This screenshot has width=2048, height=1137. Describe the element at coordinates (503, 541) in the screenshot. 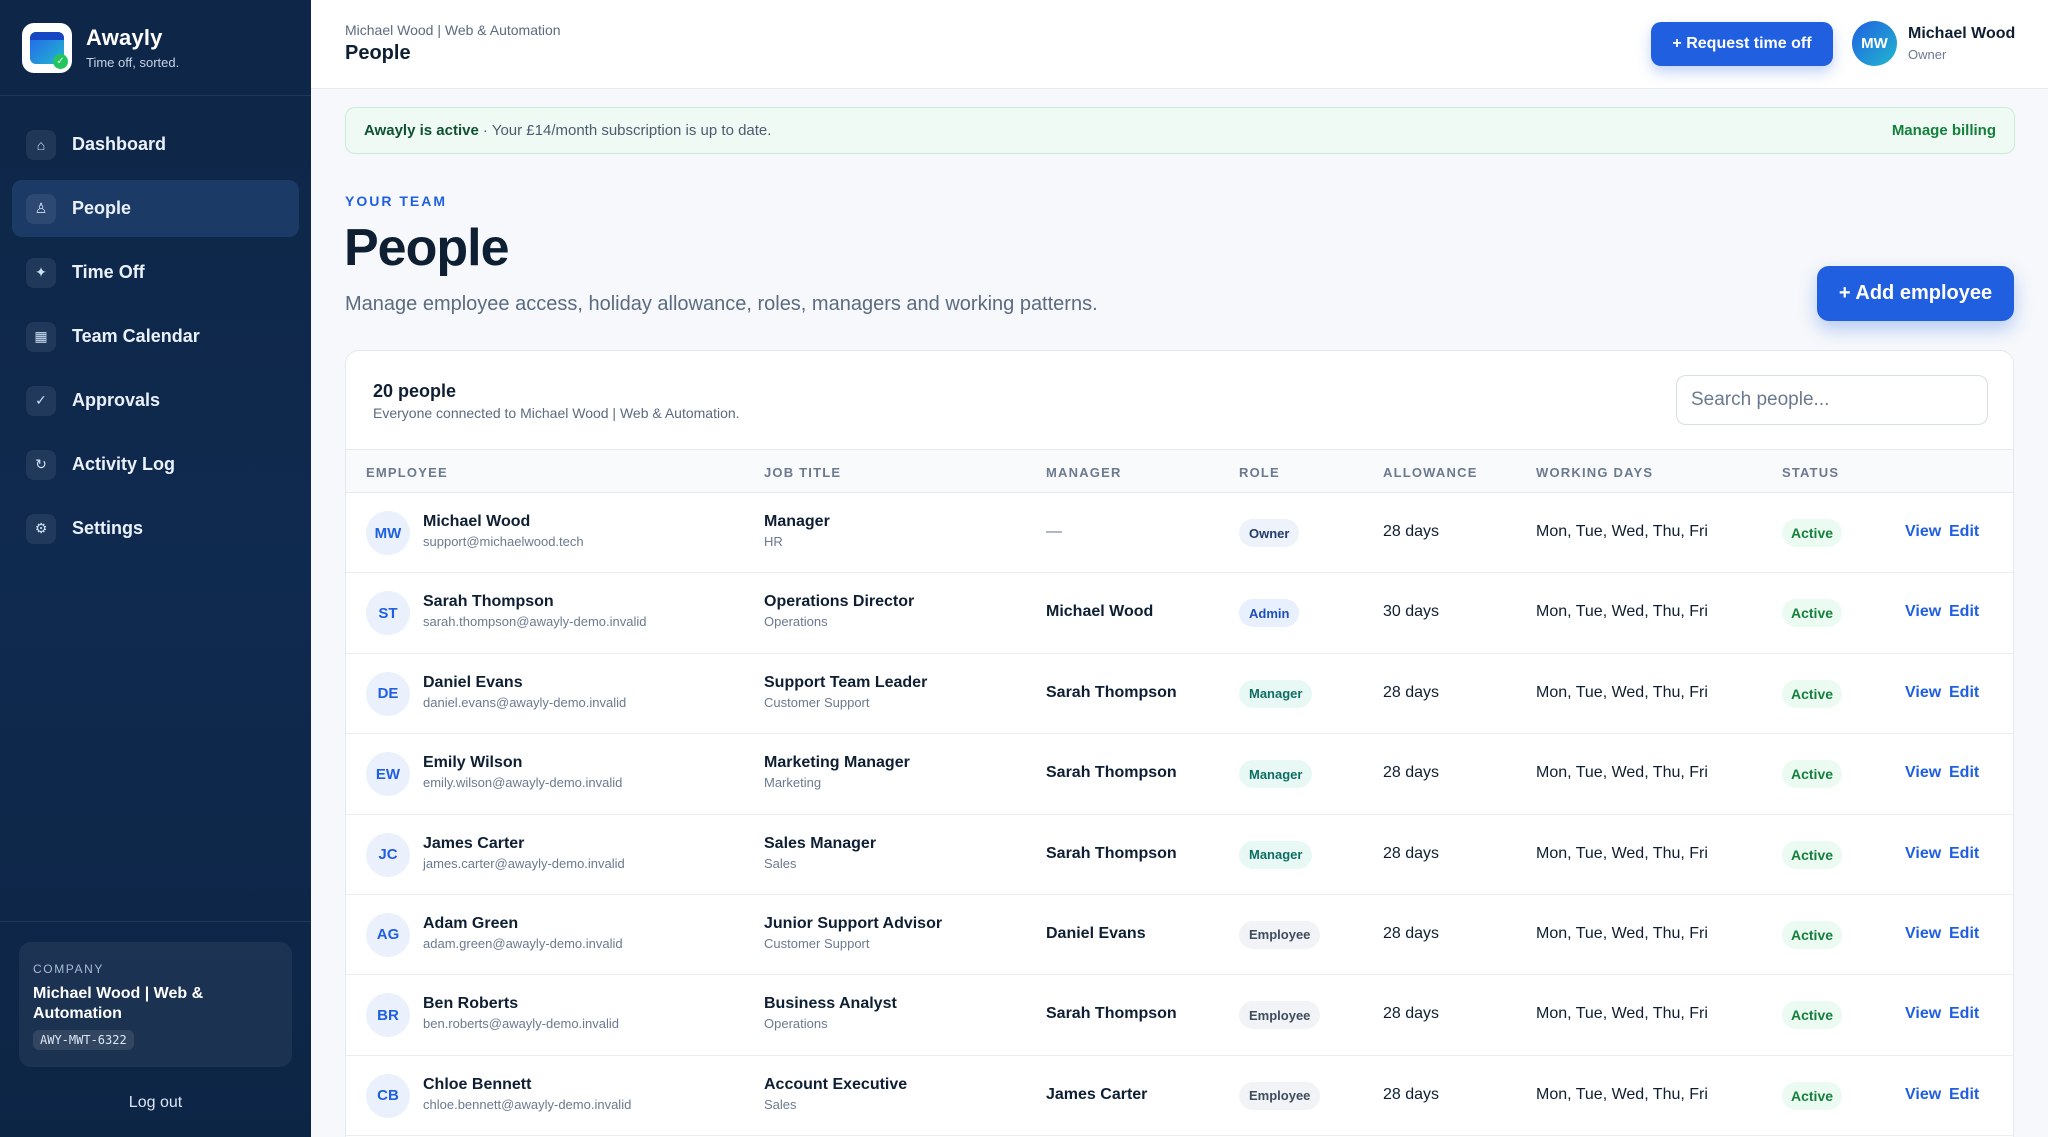

I see `employee-email: support@michaelwood.tech` at that location.